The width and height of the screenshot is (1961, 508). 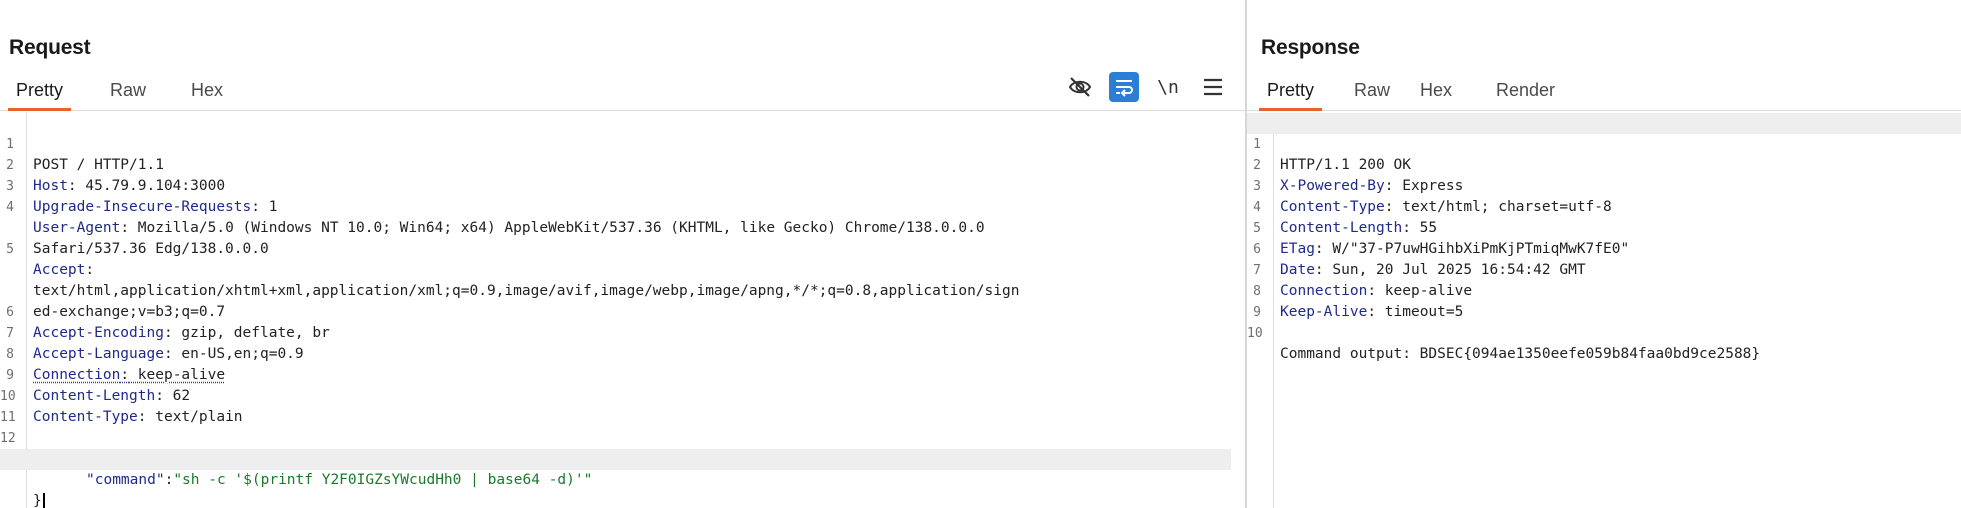 What do you see at coordinates (50, 260) in the screenshot?
I see `request-line: 5 Accept:` at bounding box center [50, 260].